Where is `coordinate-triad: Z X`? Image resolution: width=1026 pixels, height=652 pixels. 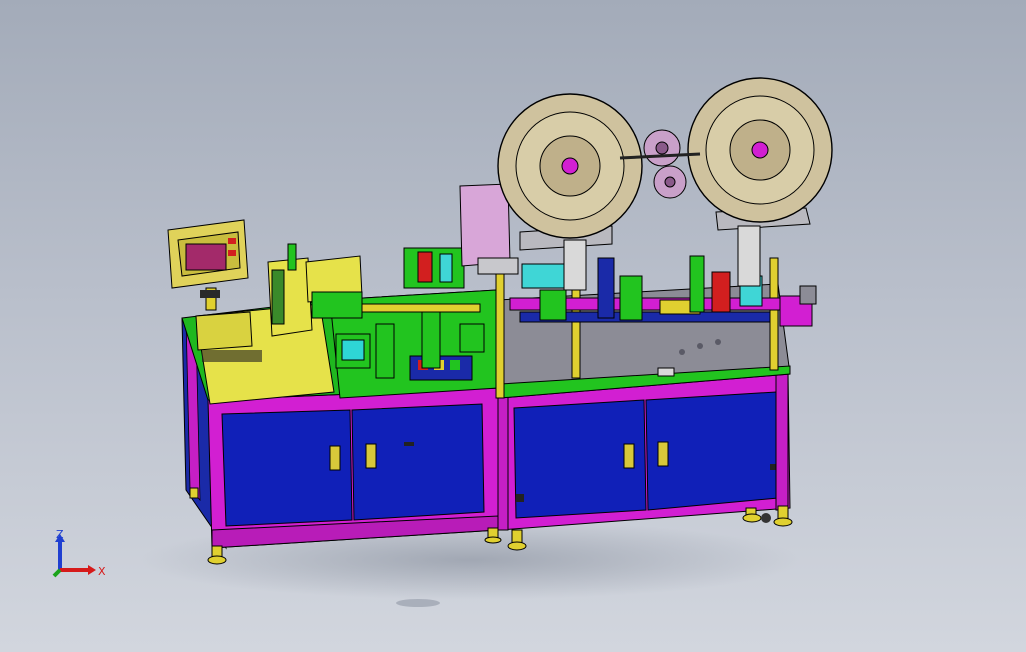
coordinate-triad: Z X is located at coordinates (79, 553).